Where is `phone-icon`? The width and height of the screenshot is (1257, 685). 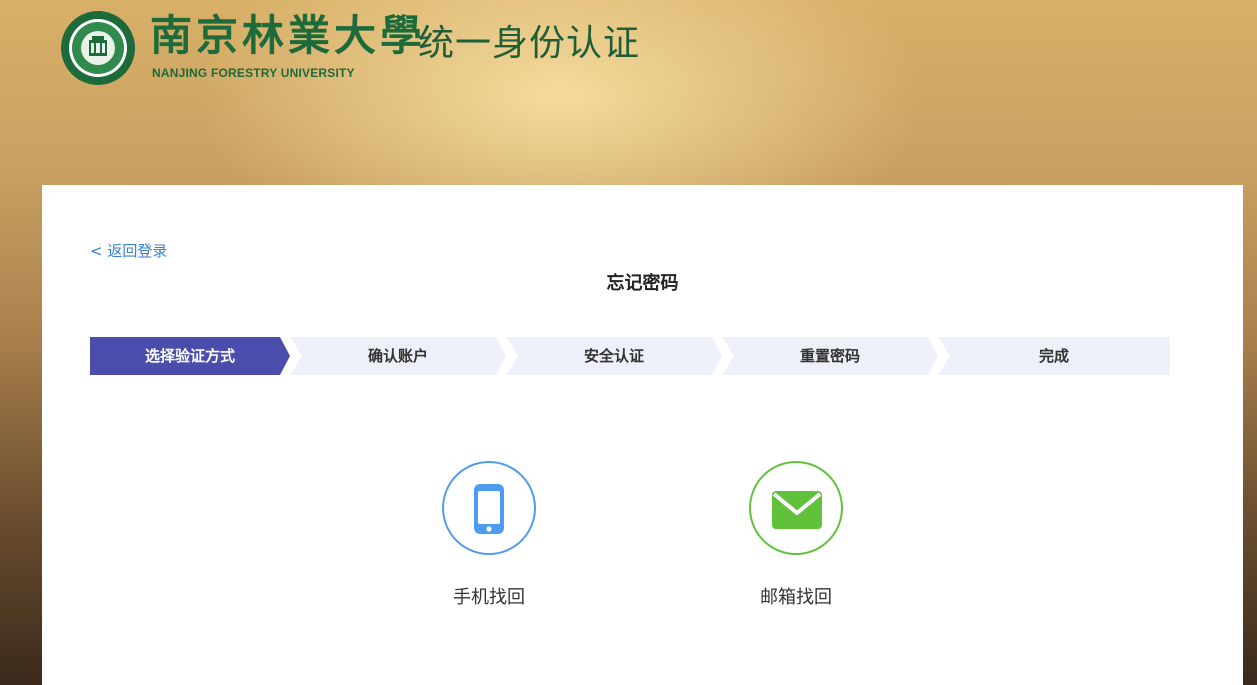 phone-icon is located at coordinates (489, 509).